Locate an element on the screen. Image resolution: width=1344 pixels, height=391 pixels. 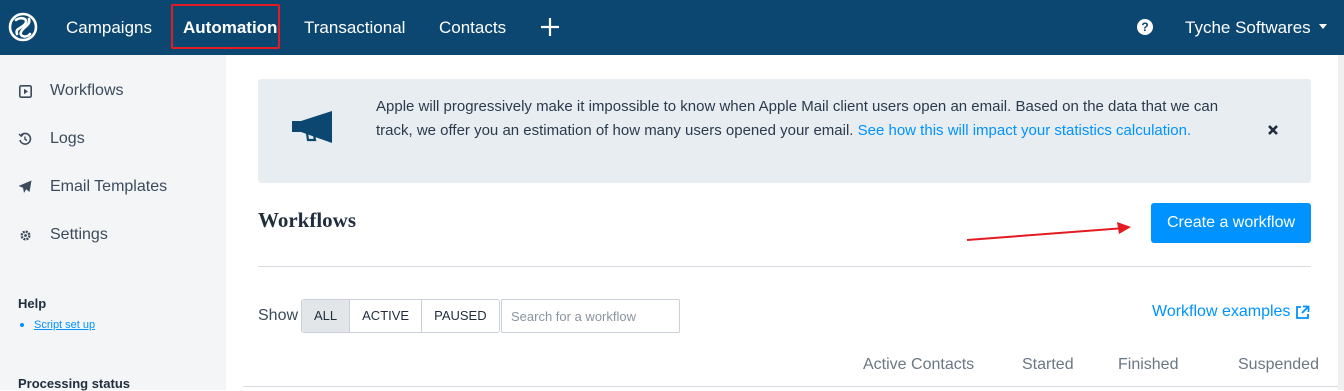
show-label: Show is located at coordinates (278, 315).